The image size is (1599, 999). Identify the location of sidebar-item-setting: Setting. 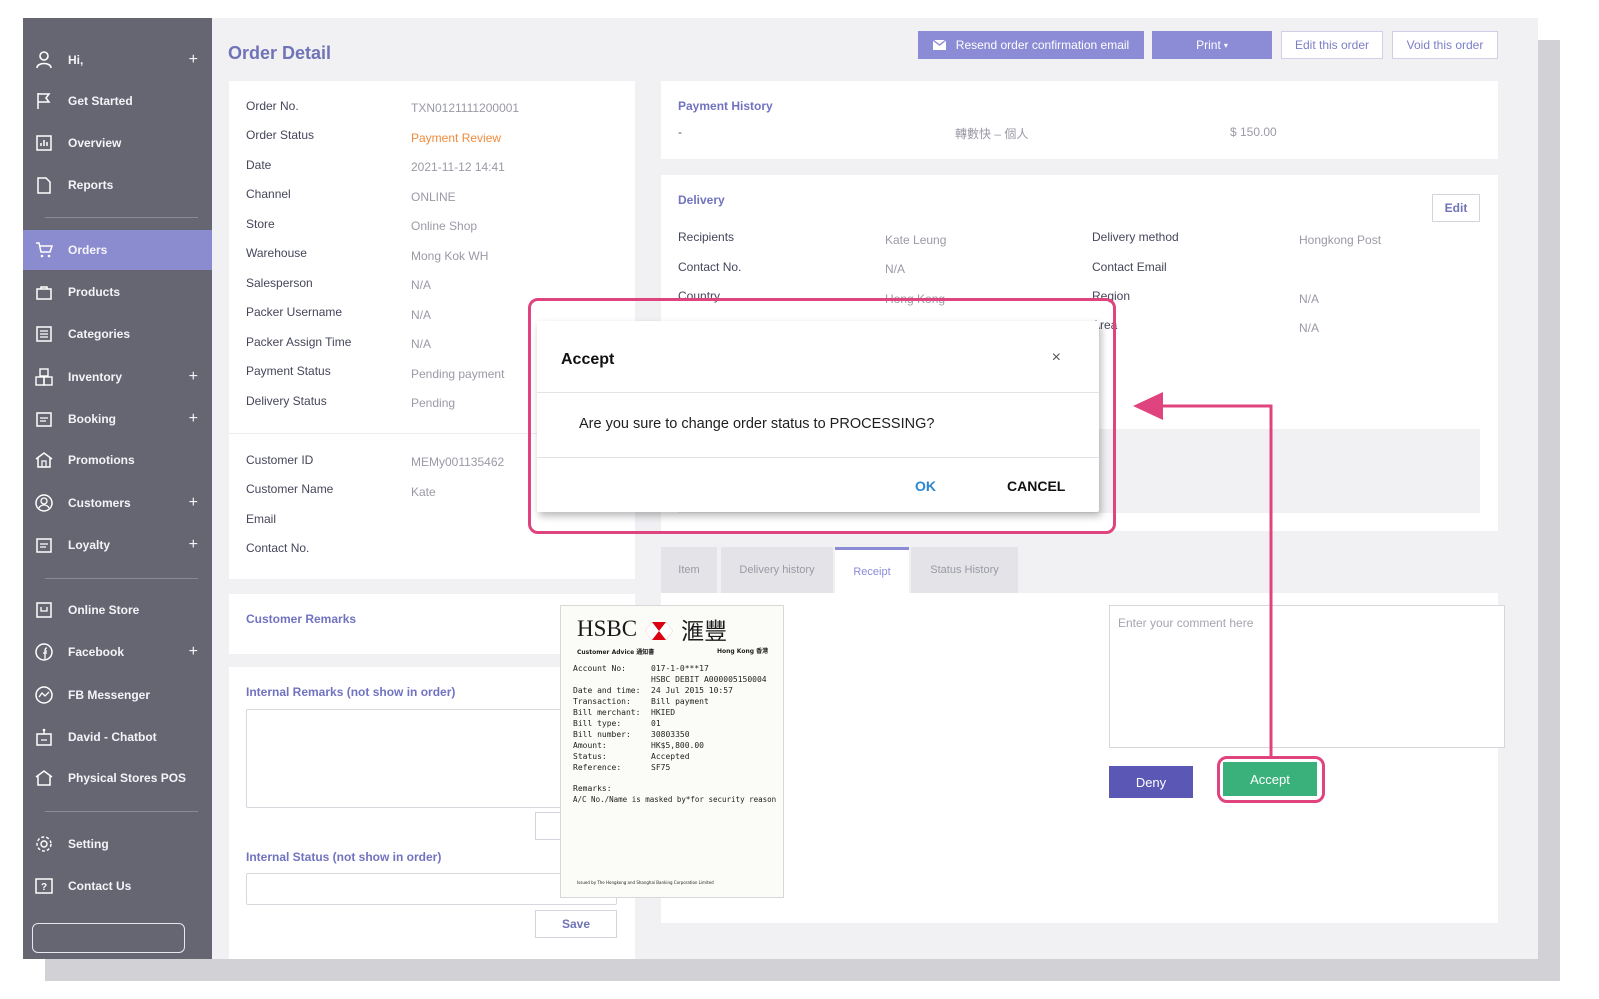
(117, 844).